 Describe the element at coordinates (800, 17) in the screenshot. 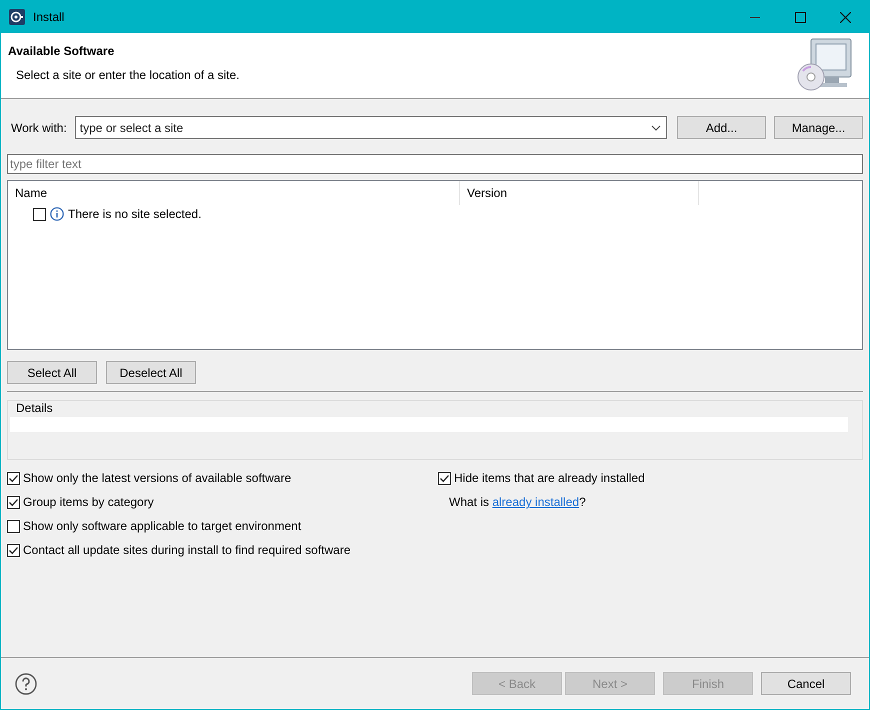

I see `maximize-icon` at that location.